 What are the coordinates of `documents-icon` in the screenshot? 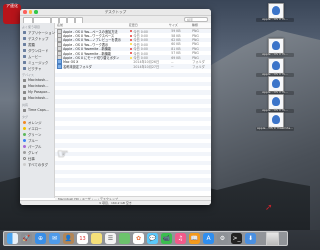 It's located at (24, 44).